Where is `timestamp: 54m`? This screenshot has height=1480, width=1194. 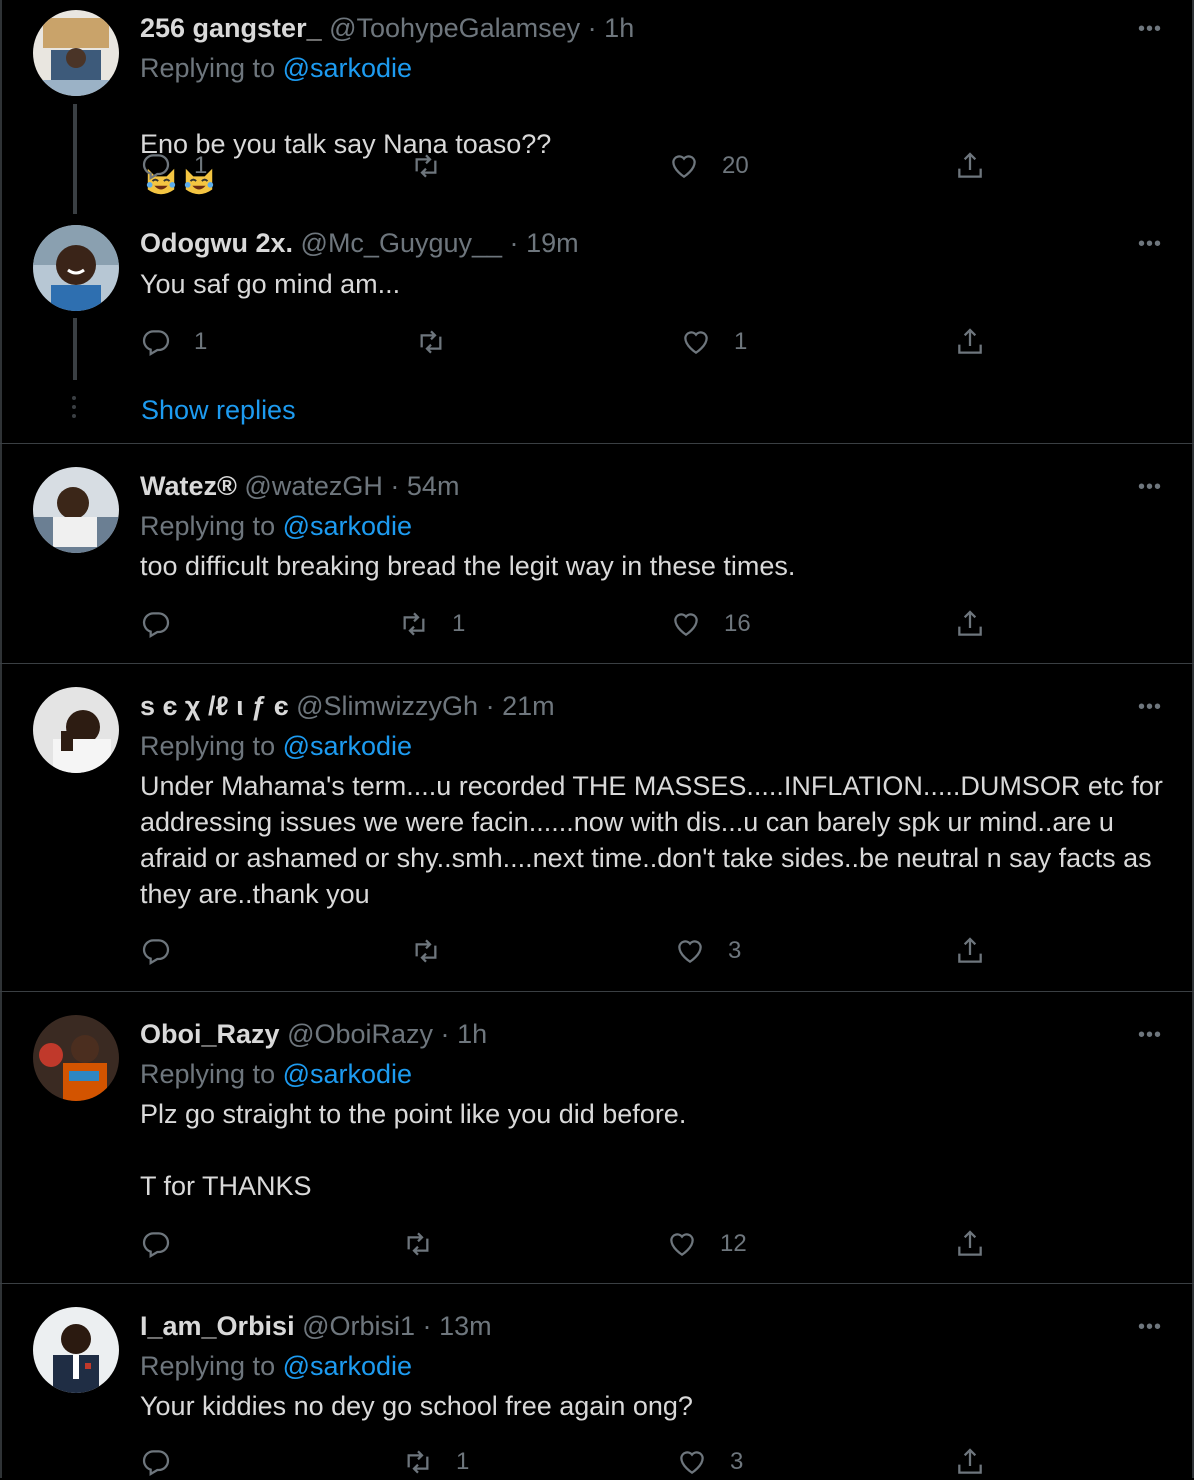 timestamp: 54m is located at coordinates (433, 486).